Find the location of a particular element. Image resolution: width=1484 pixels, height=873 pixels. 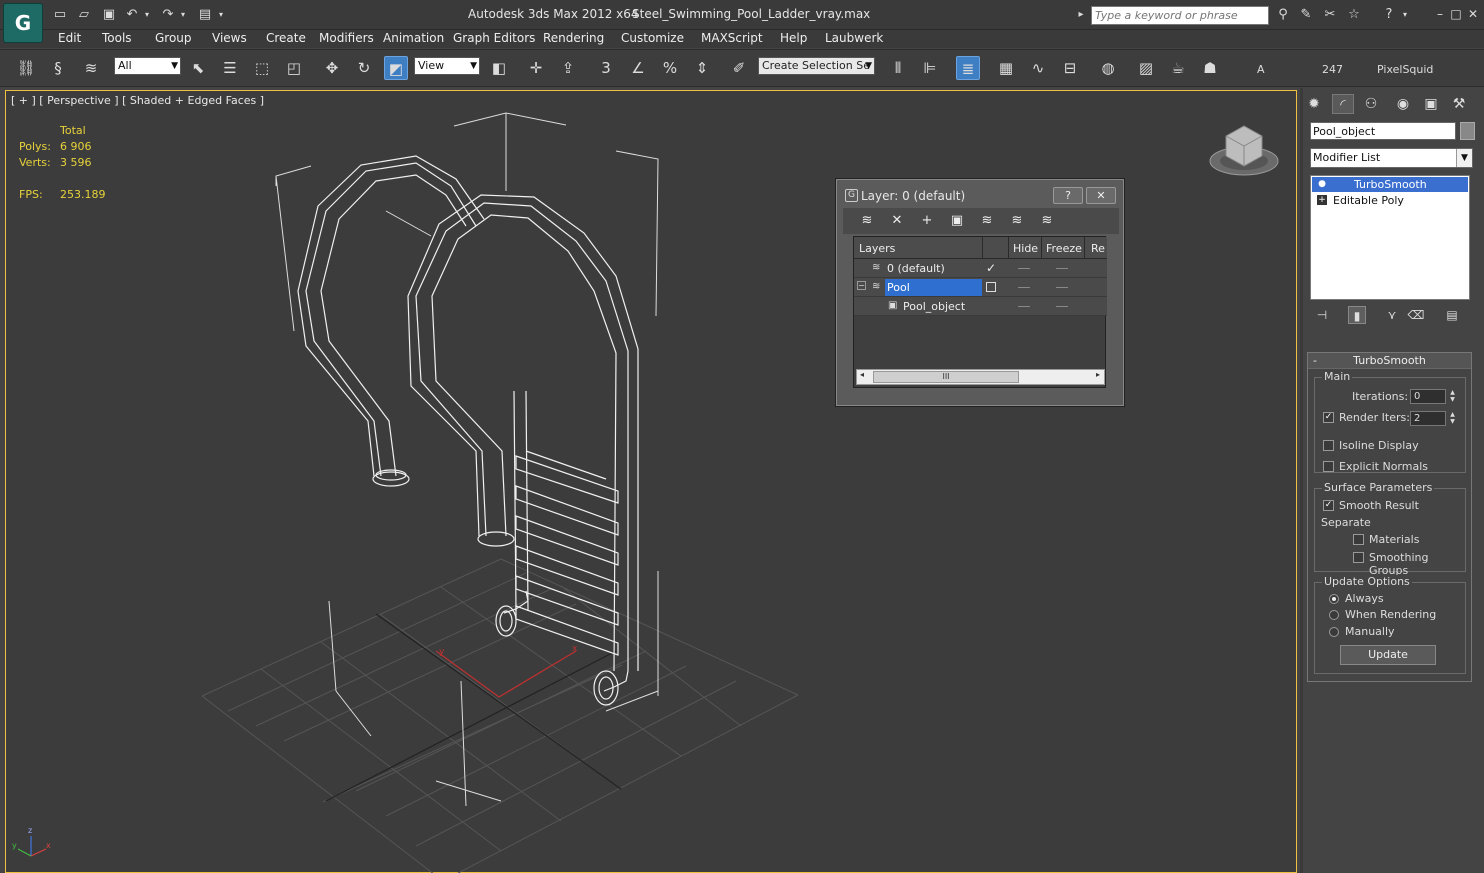

always-radio is located at coordinates (1334, 599).